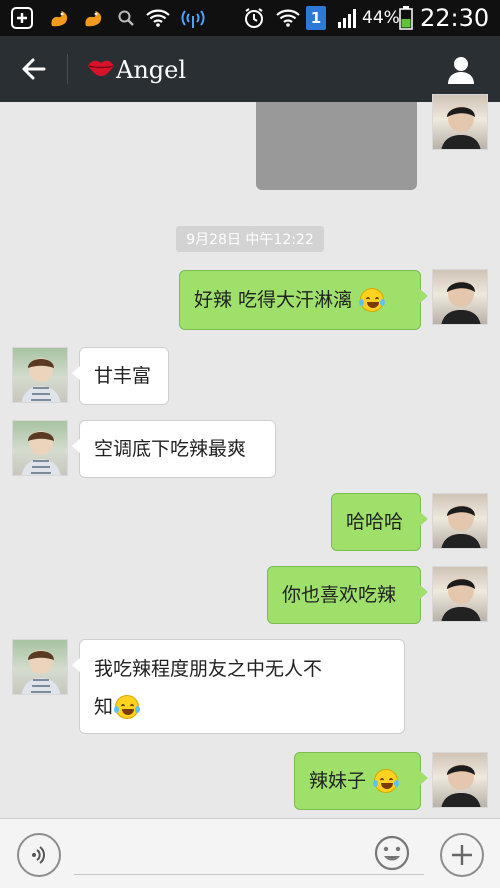  Describe the element at coordinates (170, 449) in the screenshot. I see `message-text: 空调底下吃辣最爽` at that location.